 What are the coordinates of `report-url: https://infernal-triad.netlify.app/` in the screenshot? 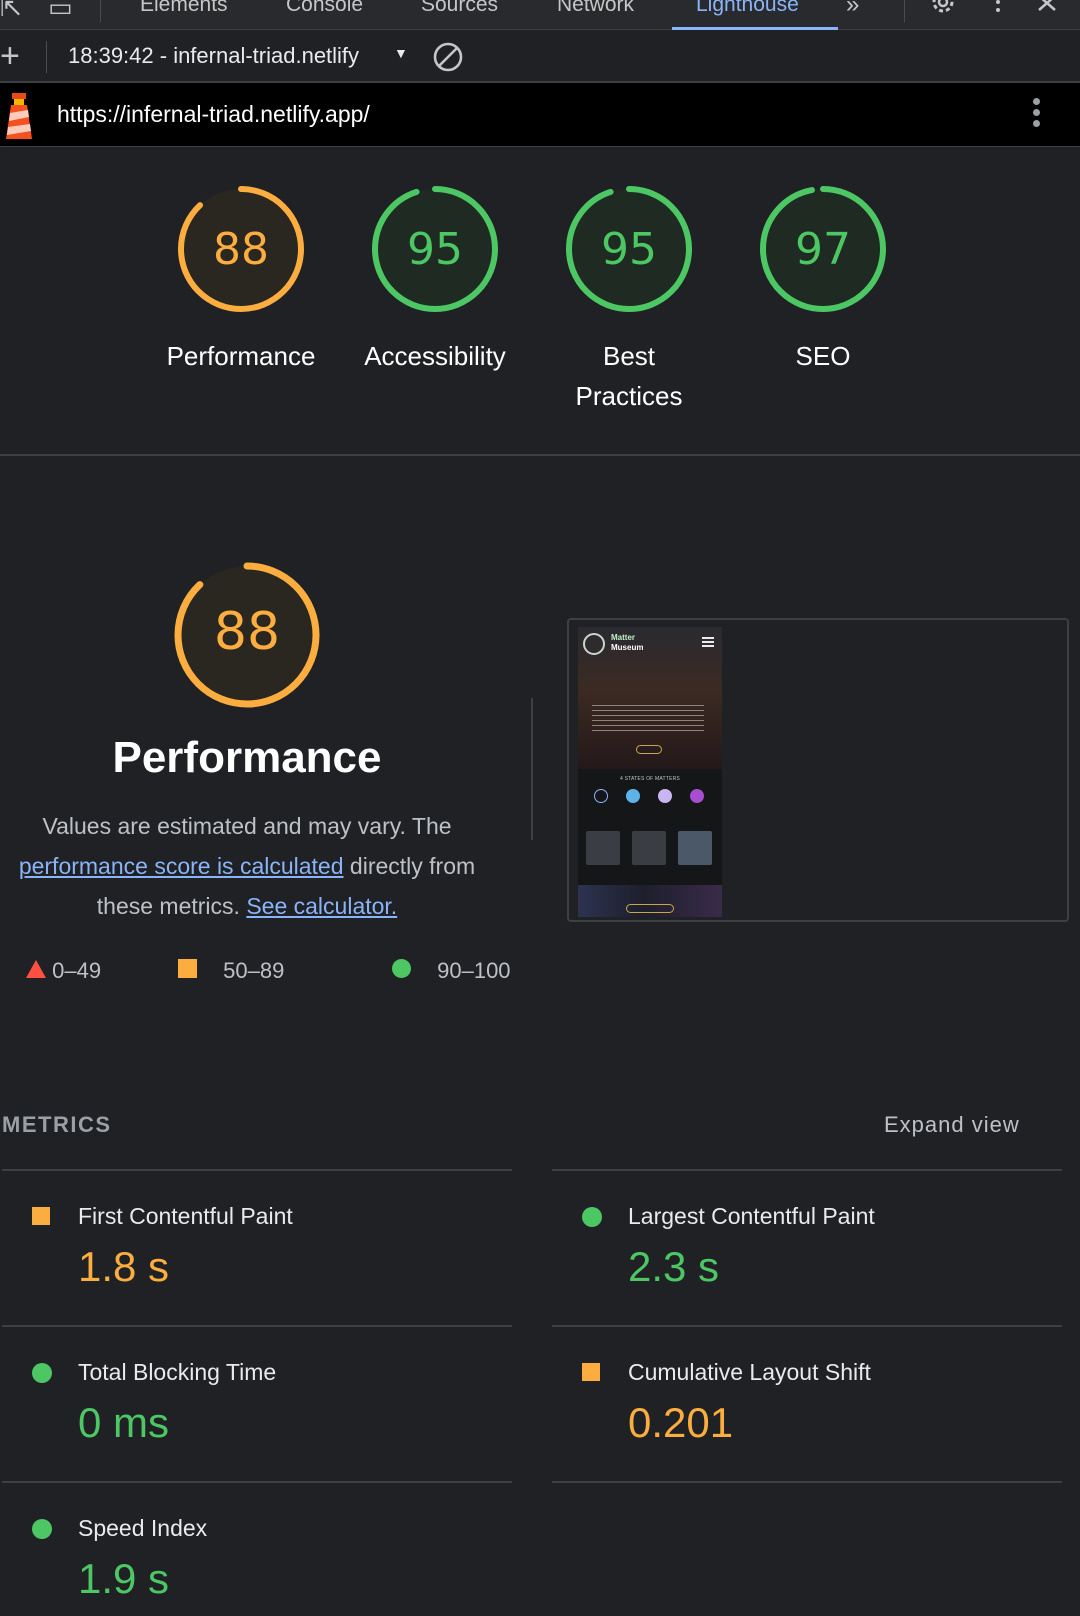 It's located at (213, 114).